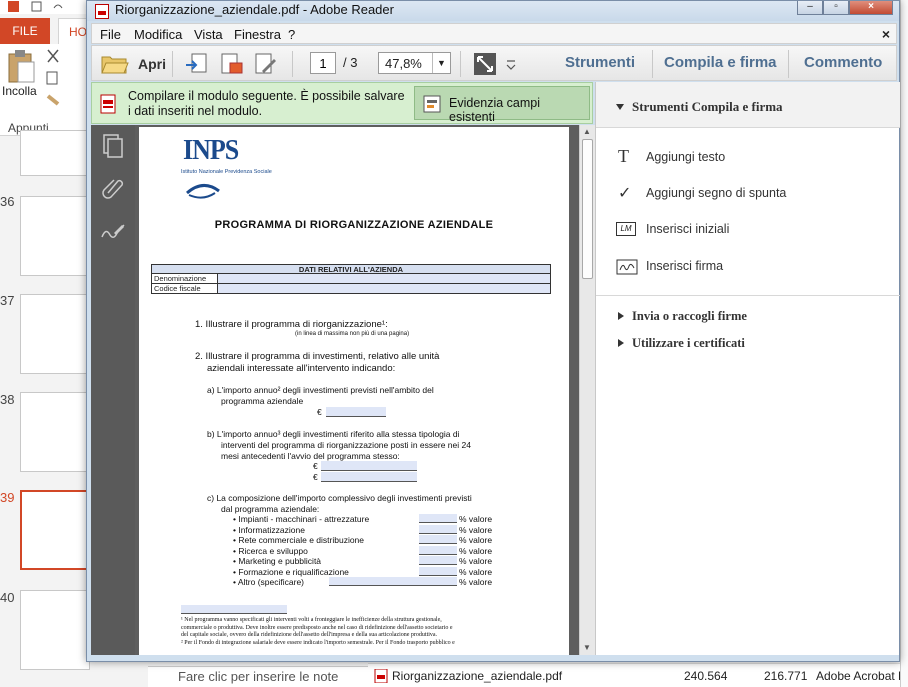 Image resolution: width=908 pixels, height=687 pixels. What do you see at coordinates (36, 7) in the screenshot?
I see `ppt-quick-access-icons` at bounding box center [36, 7].